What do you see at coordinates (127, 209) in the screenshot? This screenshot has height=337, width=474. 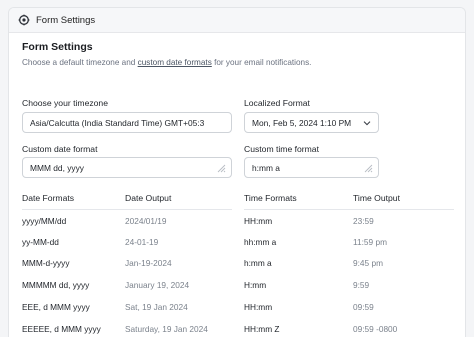 I see `date-table-divider` at bounding box center [127, 209].